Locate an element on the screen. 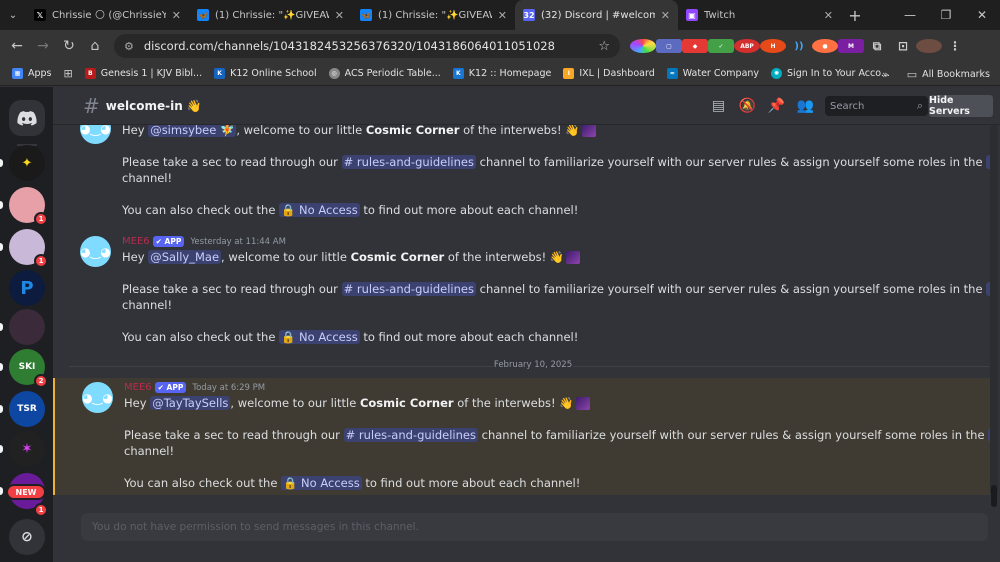  bookmark-ixl: I IXL | Dashboard is located at coordinates (609, 73).